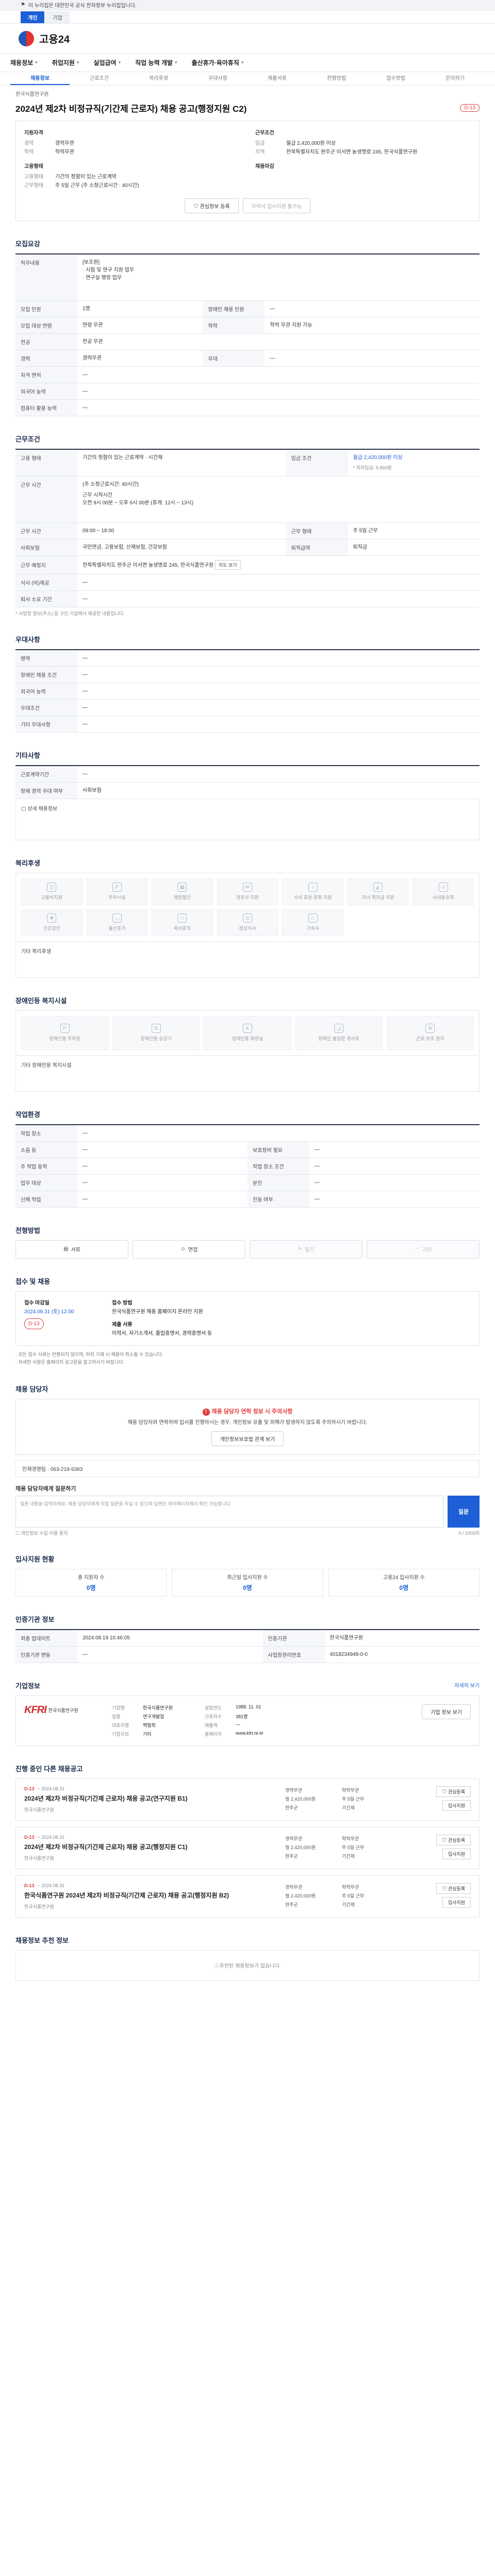 This screenshot has width=495, height=2576. I want to click on facility-item: ⇅ 장애인용 승강기, so click(156, 1032).